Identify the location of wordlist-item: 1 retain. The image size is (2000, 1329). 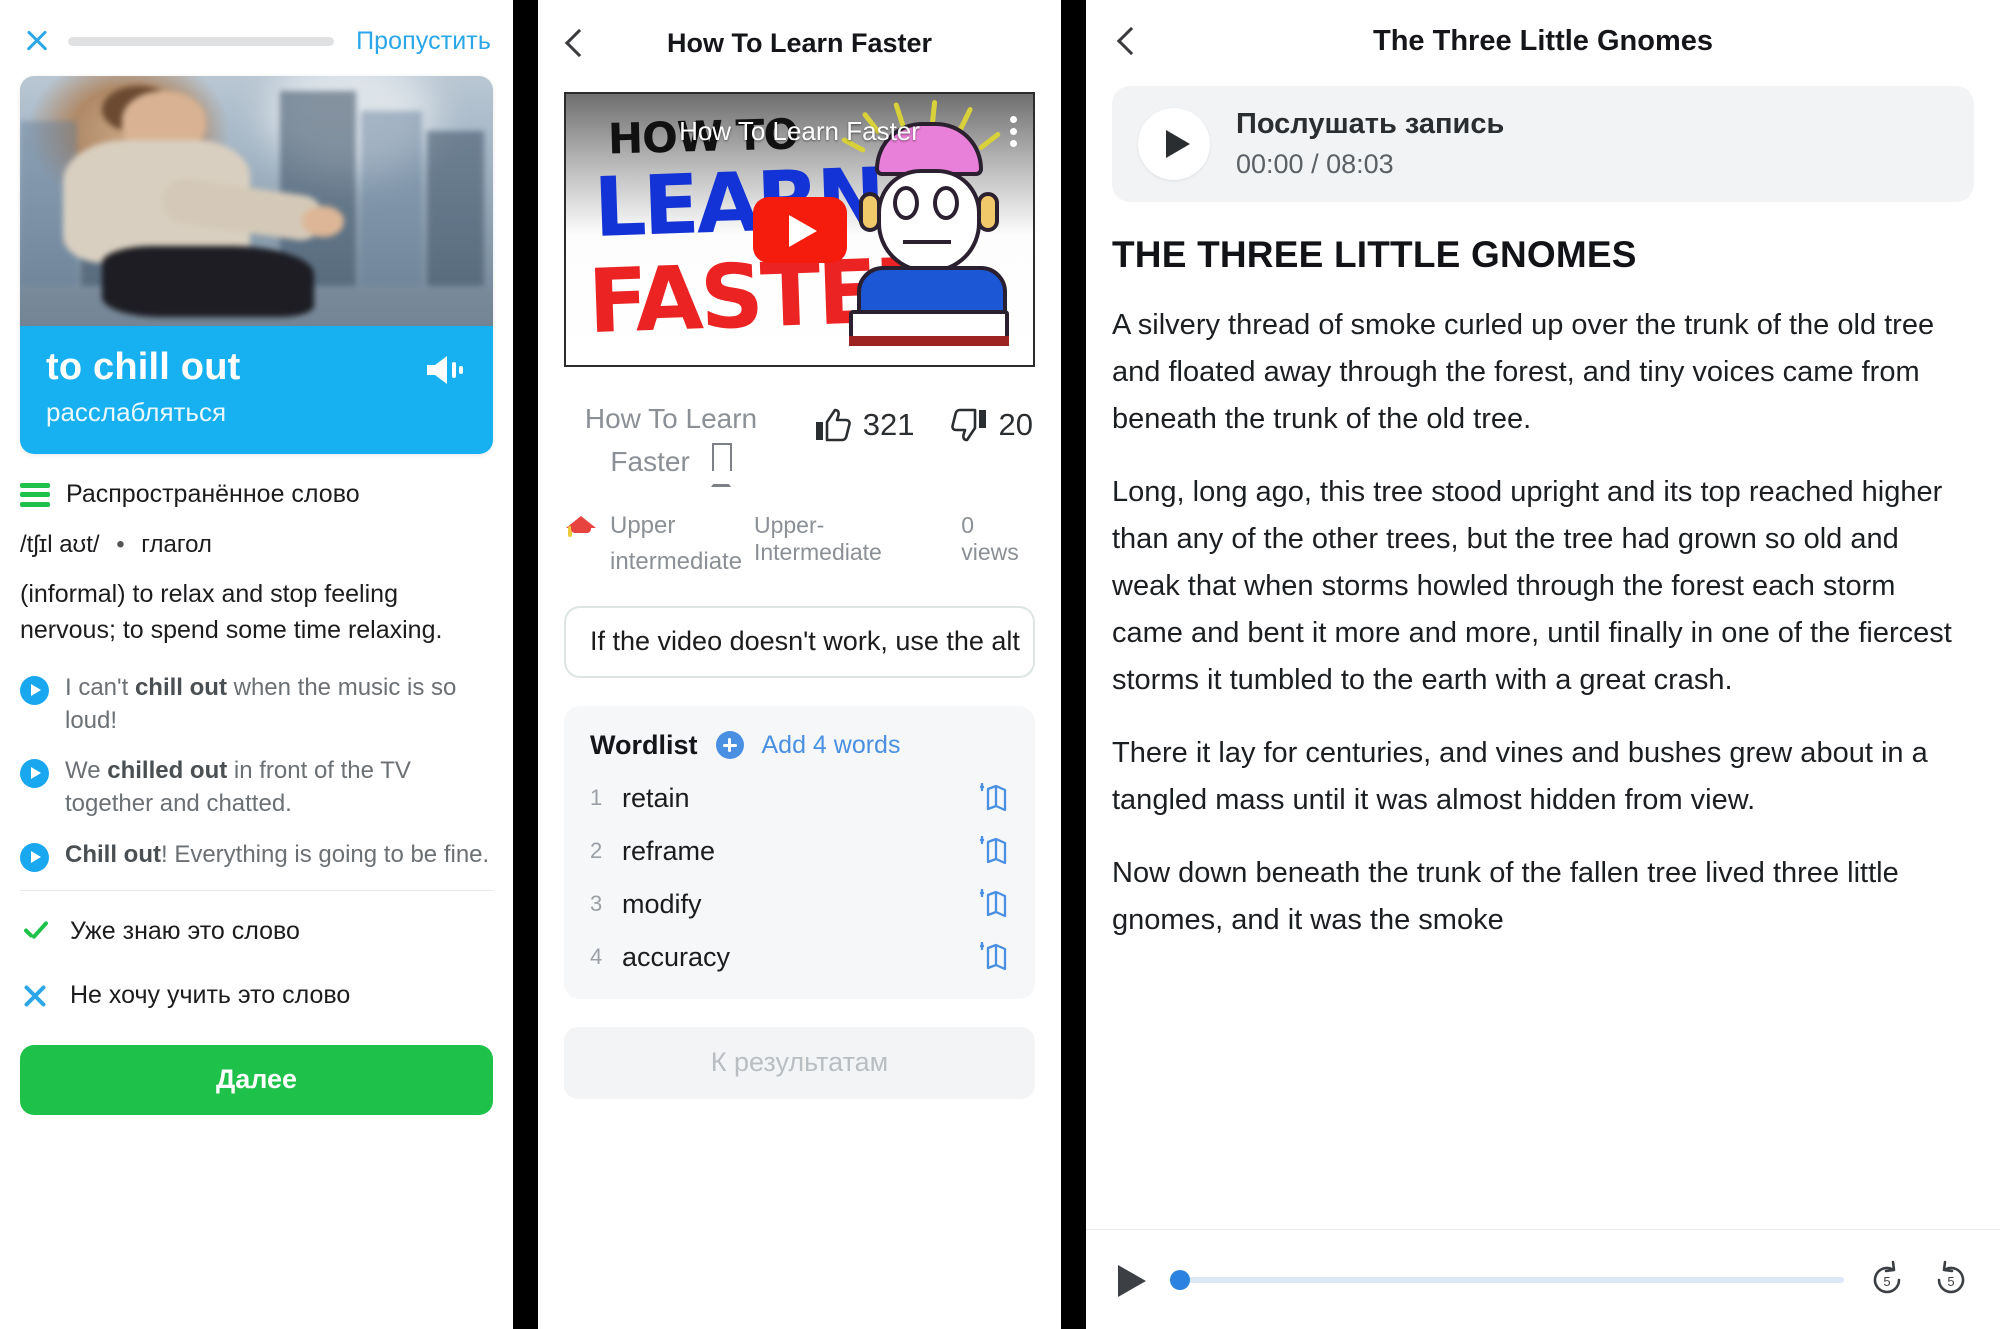
(799, 798).